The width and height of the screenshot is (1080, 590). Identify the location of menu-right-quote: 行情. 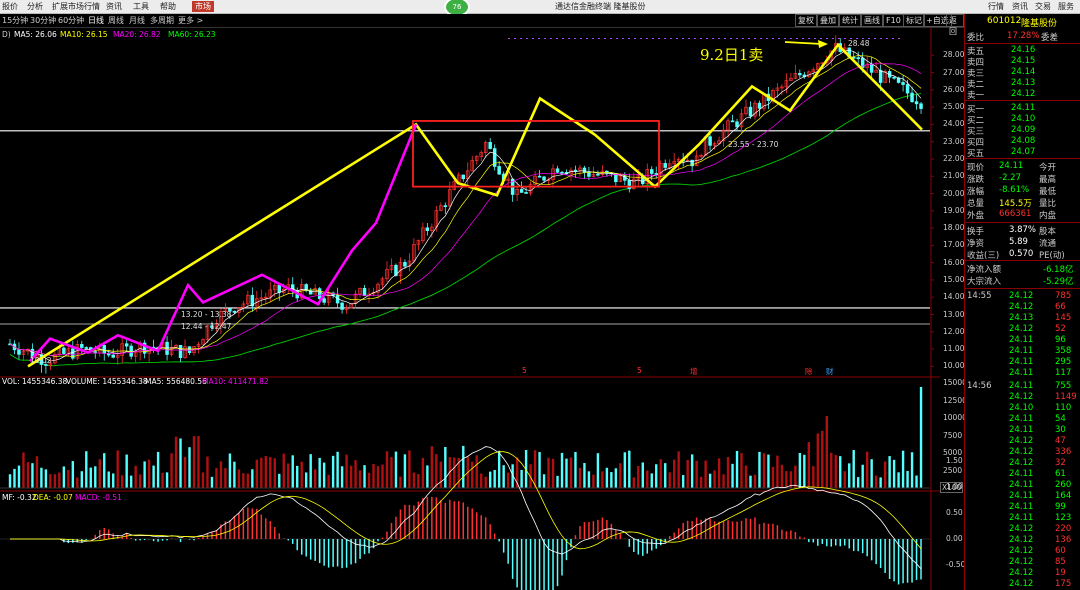
(996, 6).